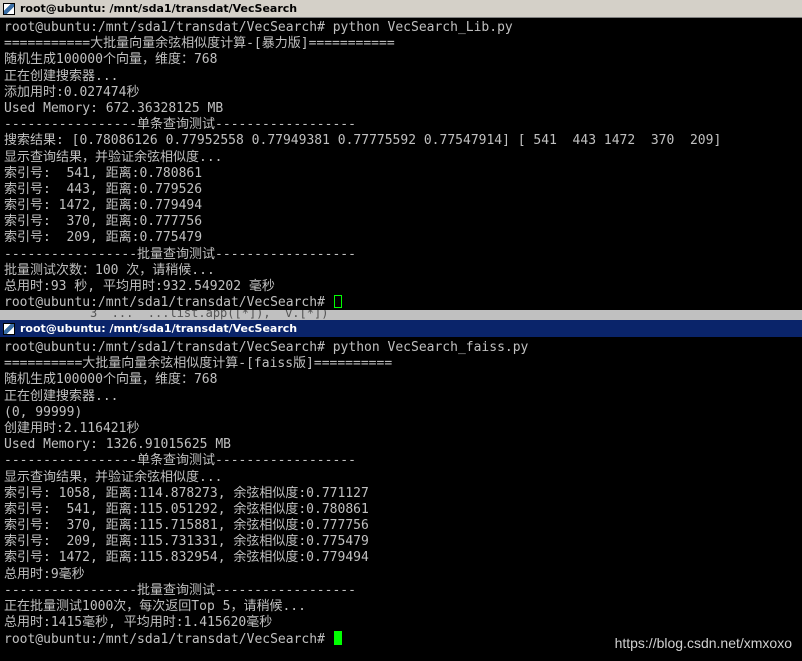 The height and width of the screenshot is (661, 802). What do you see at coordinates (403, 93) in the screenshot?
I see `terminal-line: 添加用时:0.027474秒` at bounding box center [403, 93].